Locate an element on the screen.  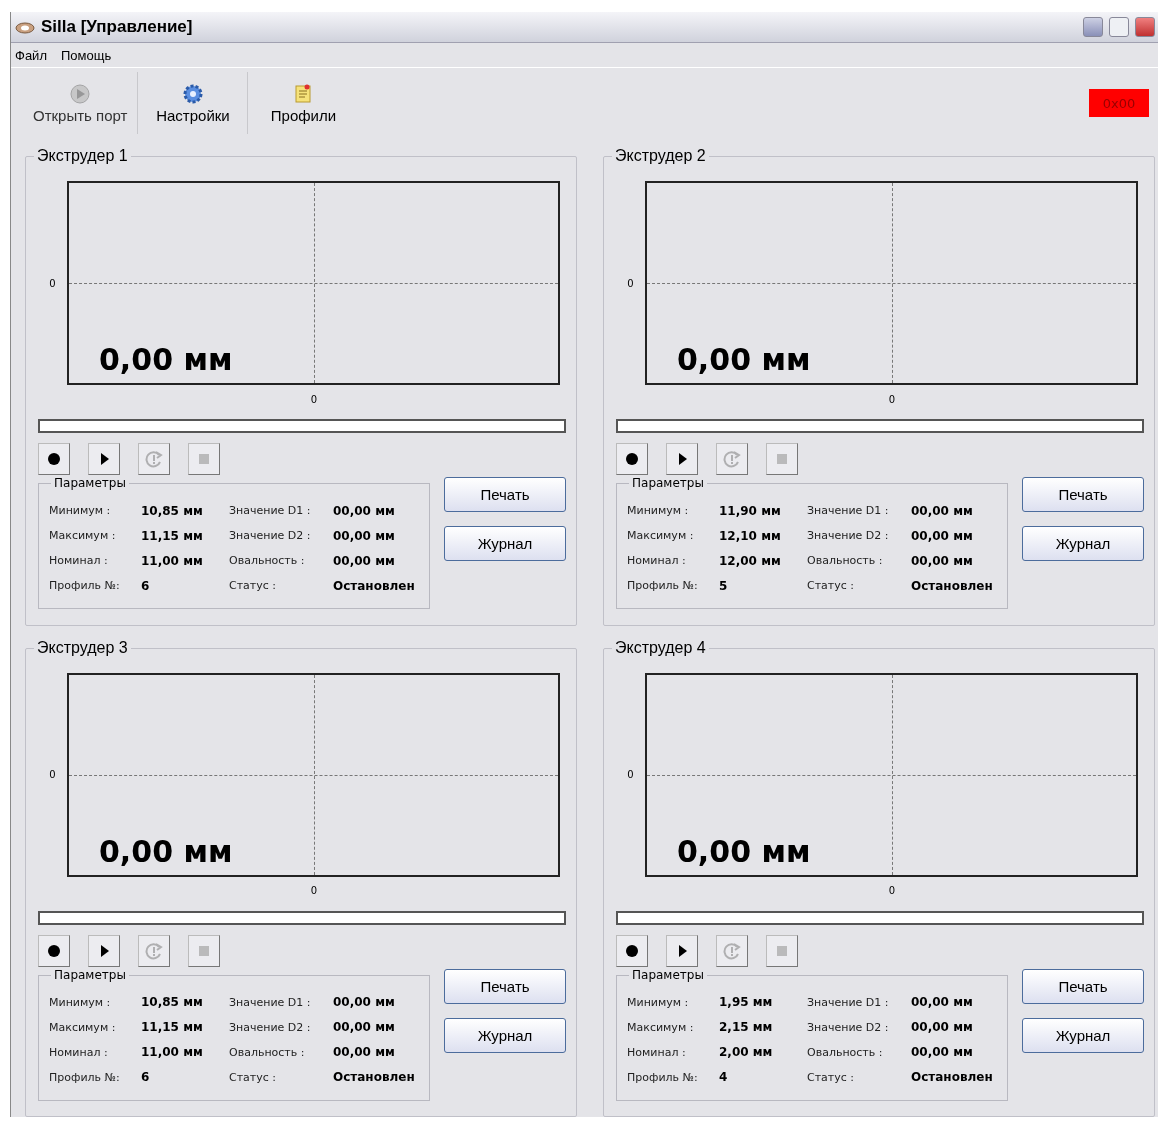
status-indicator: 0x00 is located at coordinates (1119, 103).